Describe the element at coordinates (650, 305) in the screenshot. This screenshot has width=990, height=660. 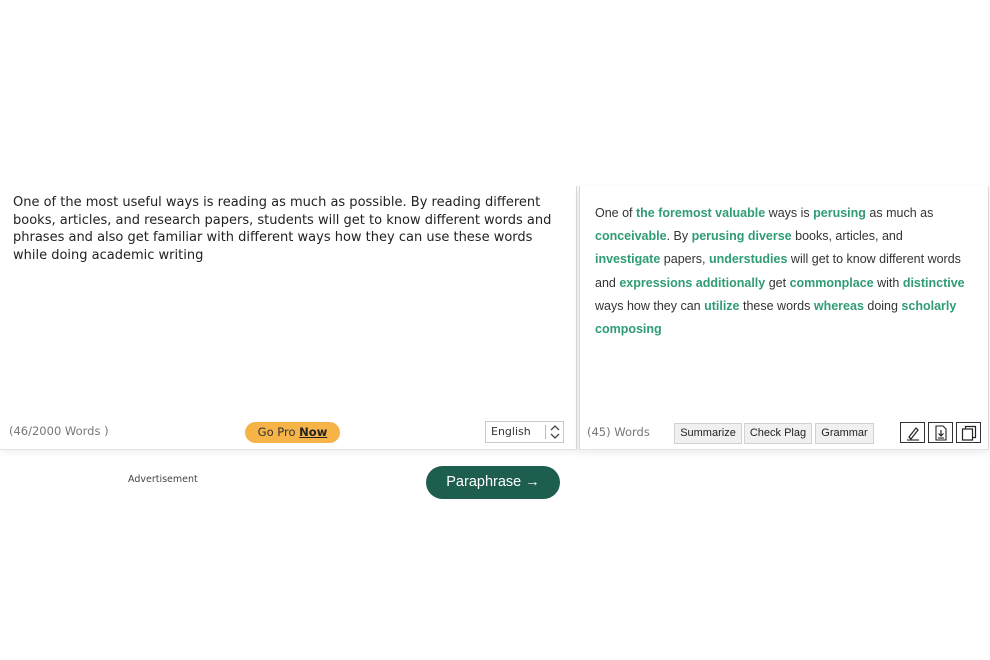
I see `output-segment: ways how they can` at that location.